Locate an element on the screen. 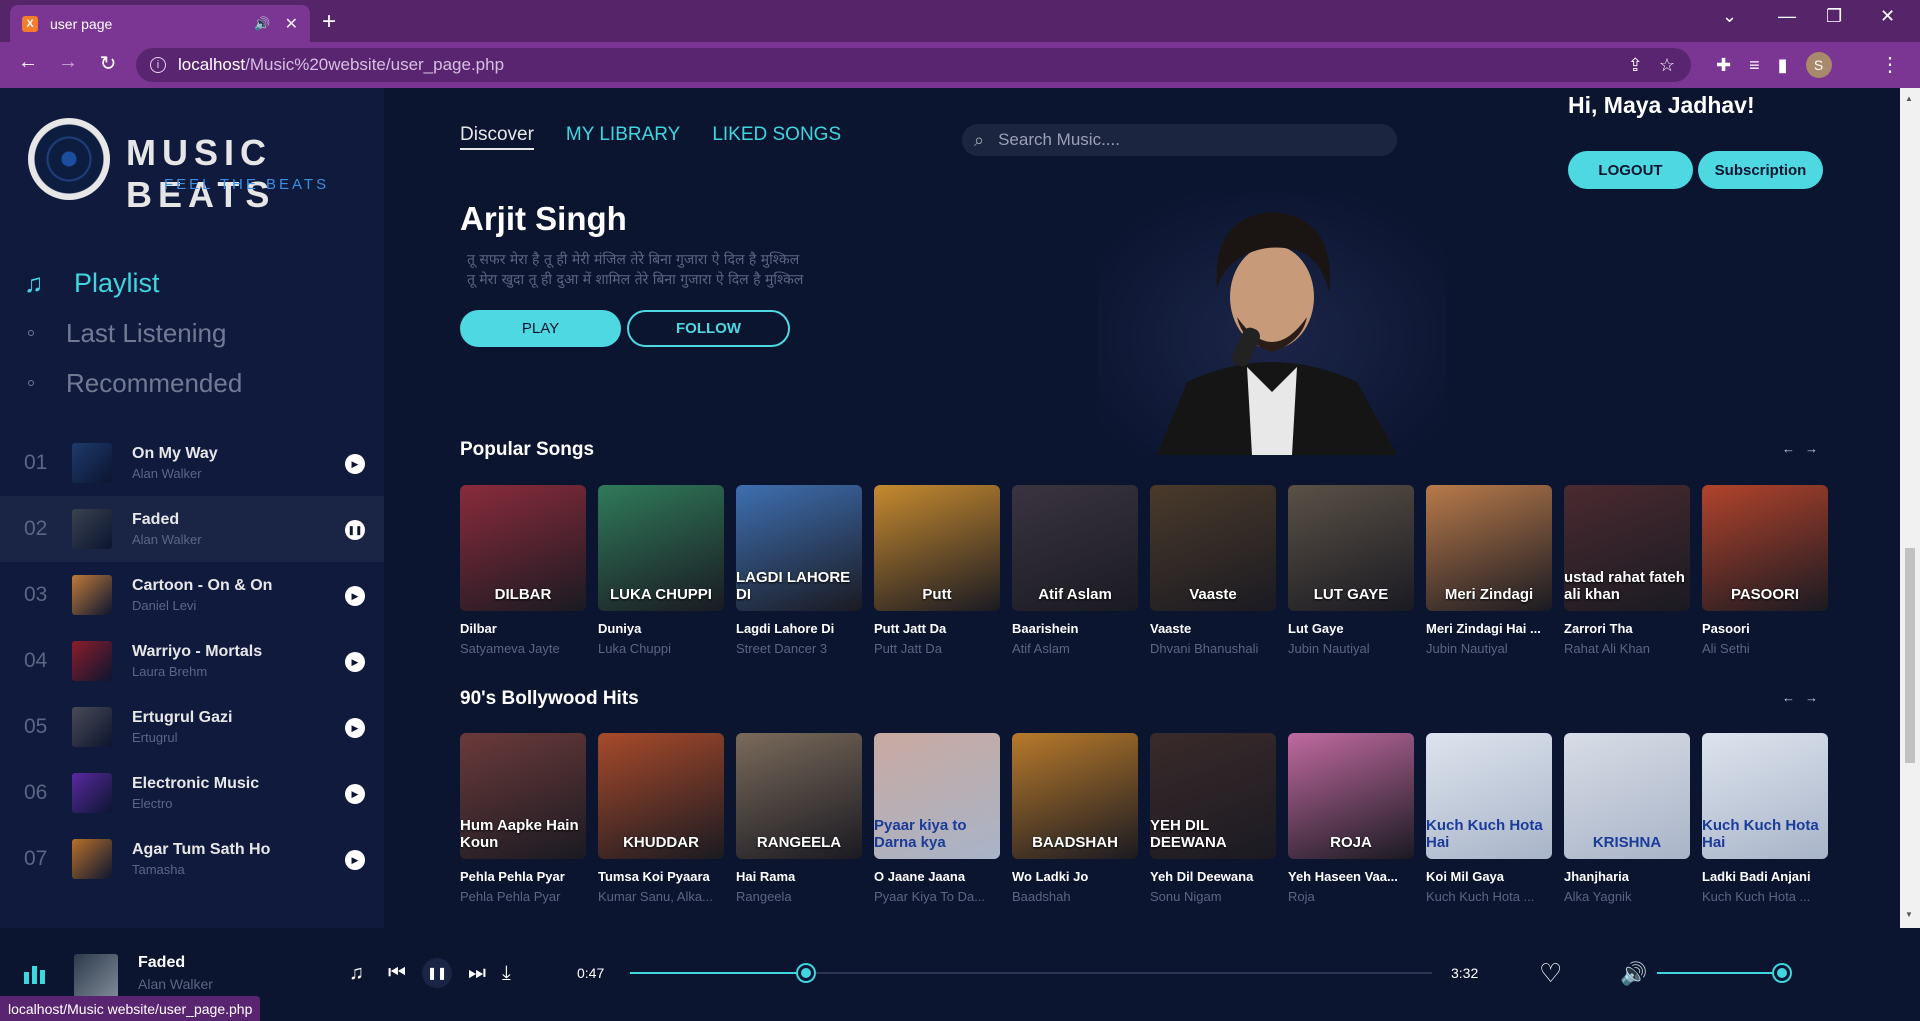 The width and height of the screenshot is (1920, 1021). menu-item-playlist: ♫ Playlist is located at coordinates (133, 283).